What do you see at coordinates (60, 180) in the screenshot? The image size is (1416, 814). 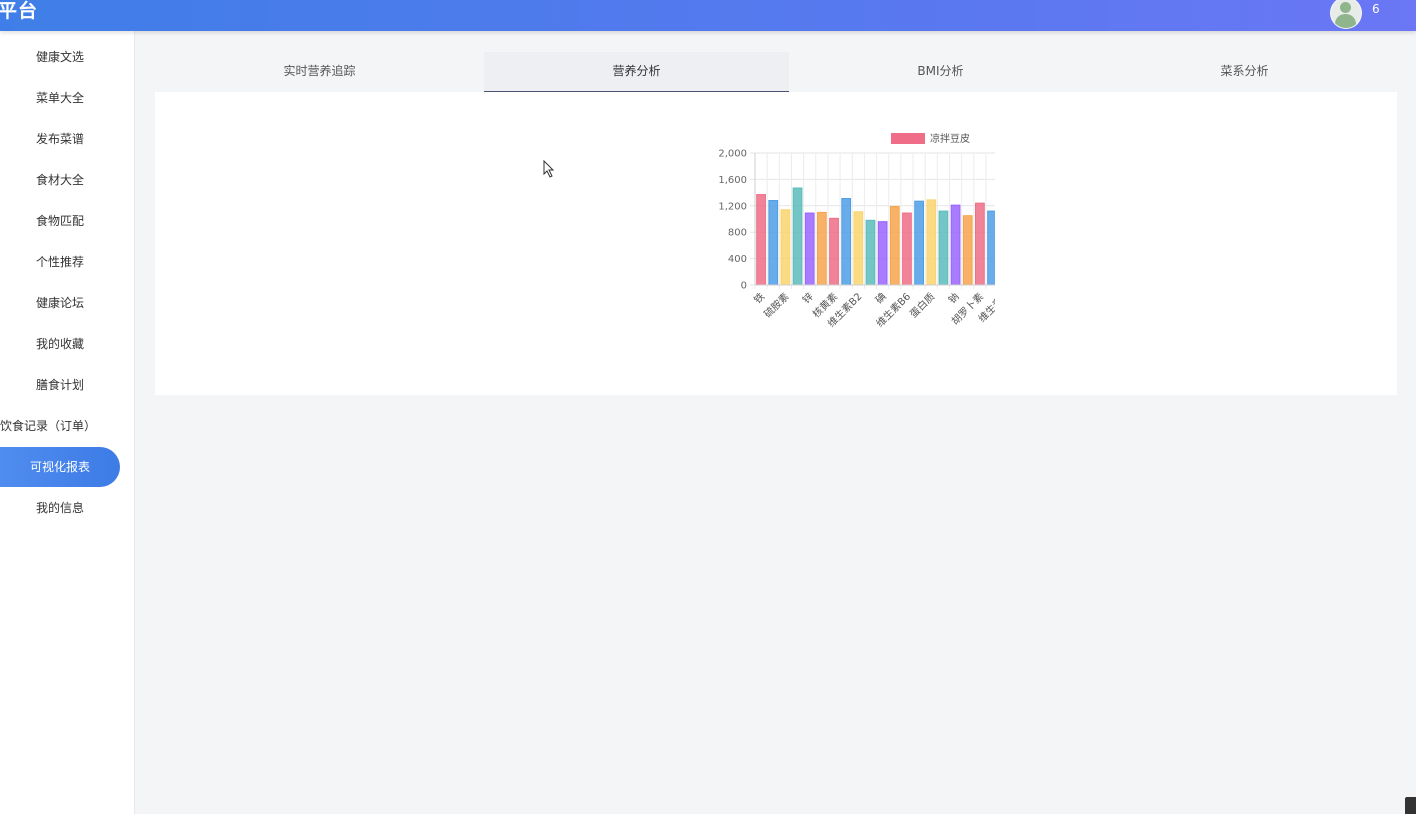 I see `sidebar-item-ingredients: 食材大全` at bounding box center [60, 180].